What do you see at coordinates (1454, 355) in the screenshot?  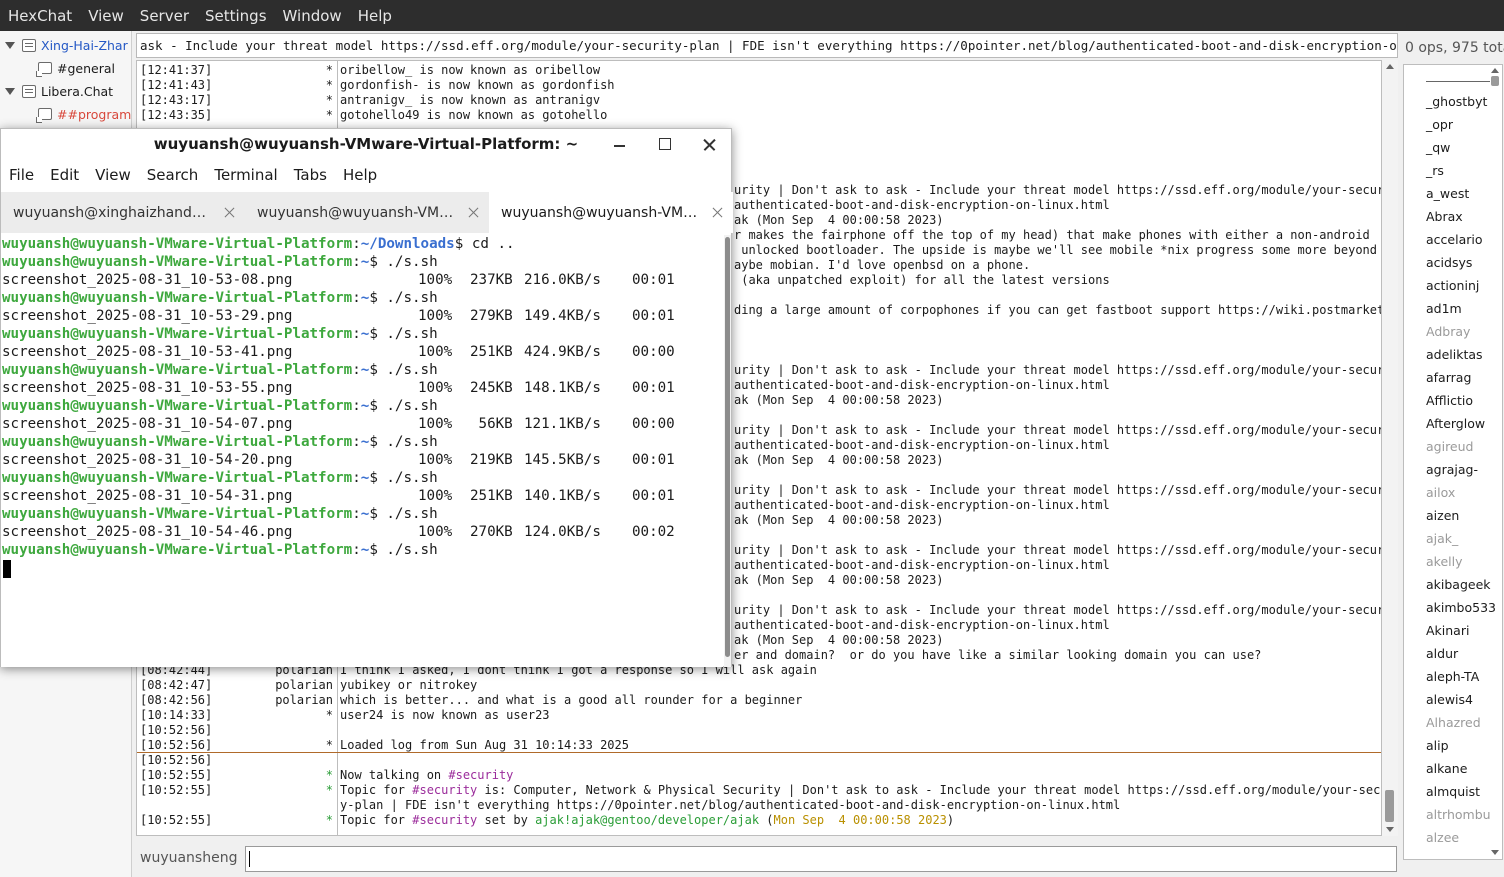 I see `user-list-item: adeliktas` at bounding box center [1454, 355].